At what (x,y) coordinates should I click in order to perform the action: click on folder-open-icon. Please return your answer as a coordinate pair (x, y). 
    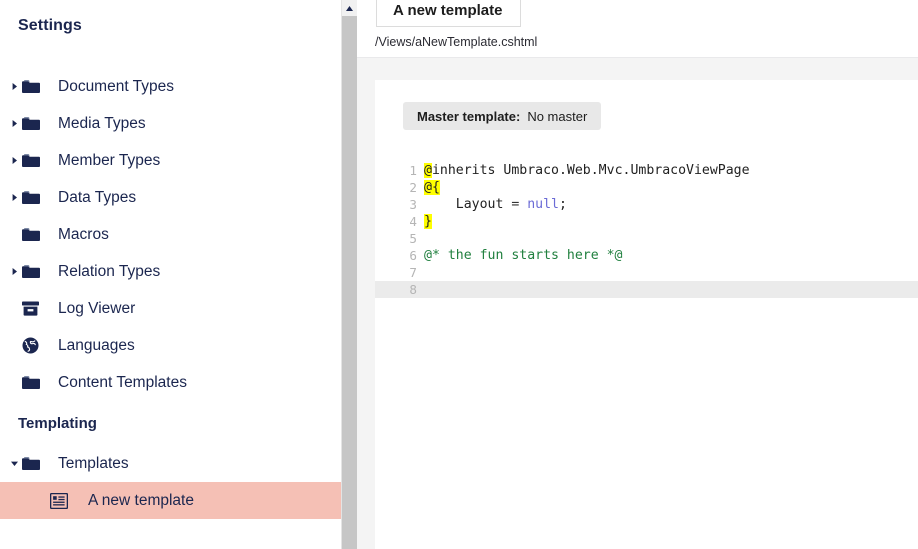
    Looking at the image, I should click on (35, 463).